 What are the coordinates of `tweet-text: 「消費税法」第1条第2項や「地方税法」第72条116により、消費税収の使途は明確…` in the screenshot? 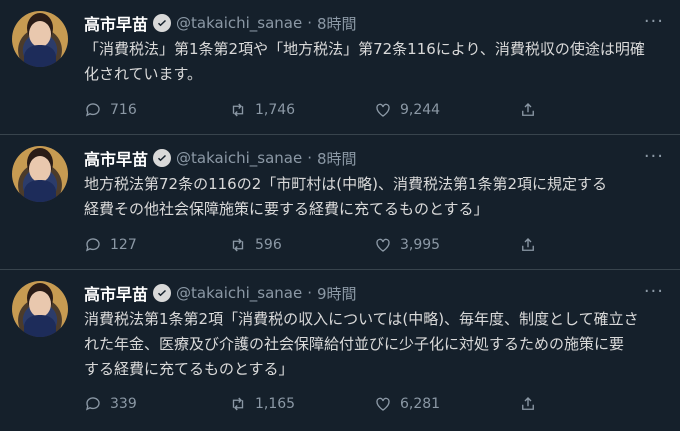 It's located at (364, 61).